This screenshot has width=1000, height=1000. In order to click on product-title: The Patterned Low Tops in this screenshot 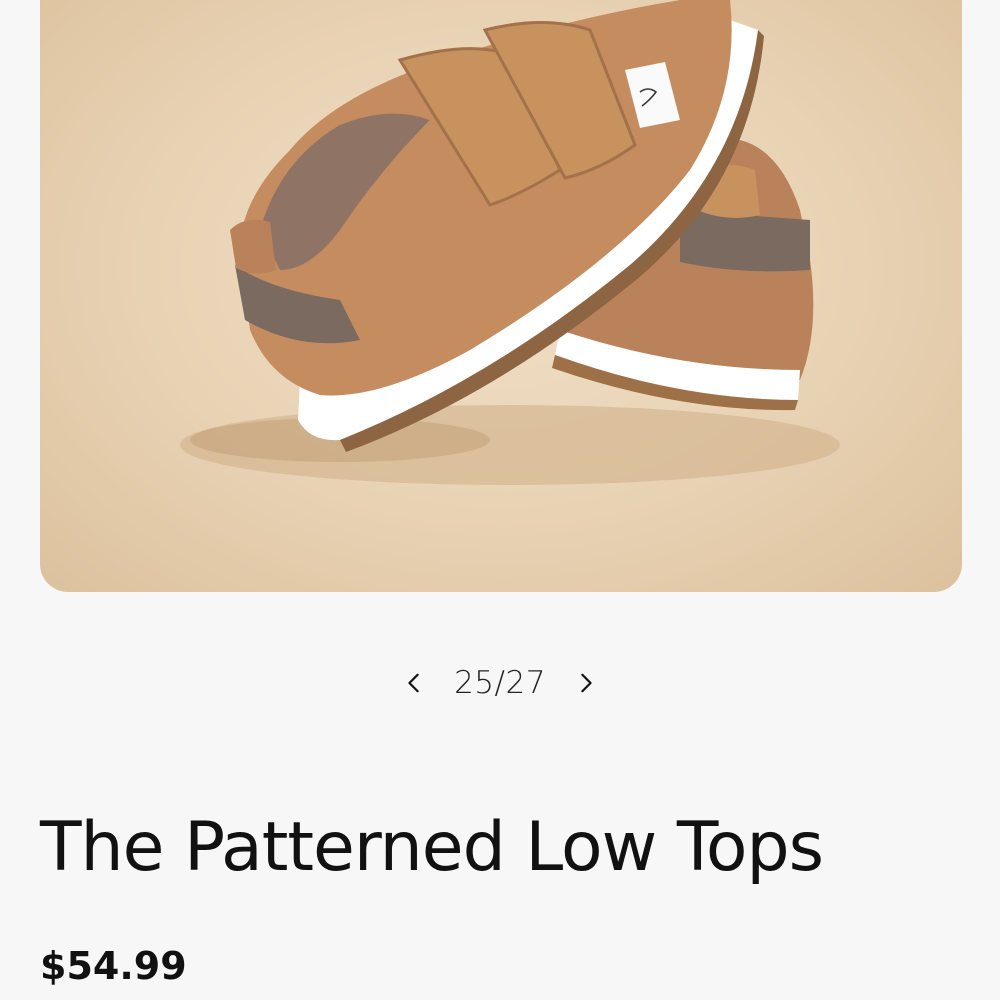, I will do `click(432, 847)`.